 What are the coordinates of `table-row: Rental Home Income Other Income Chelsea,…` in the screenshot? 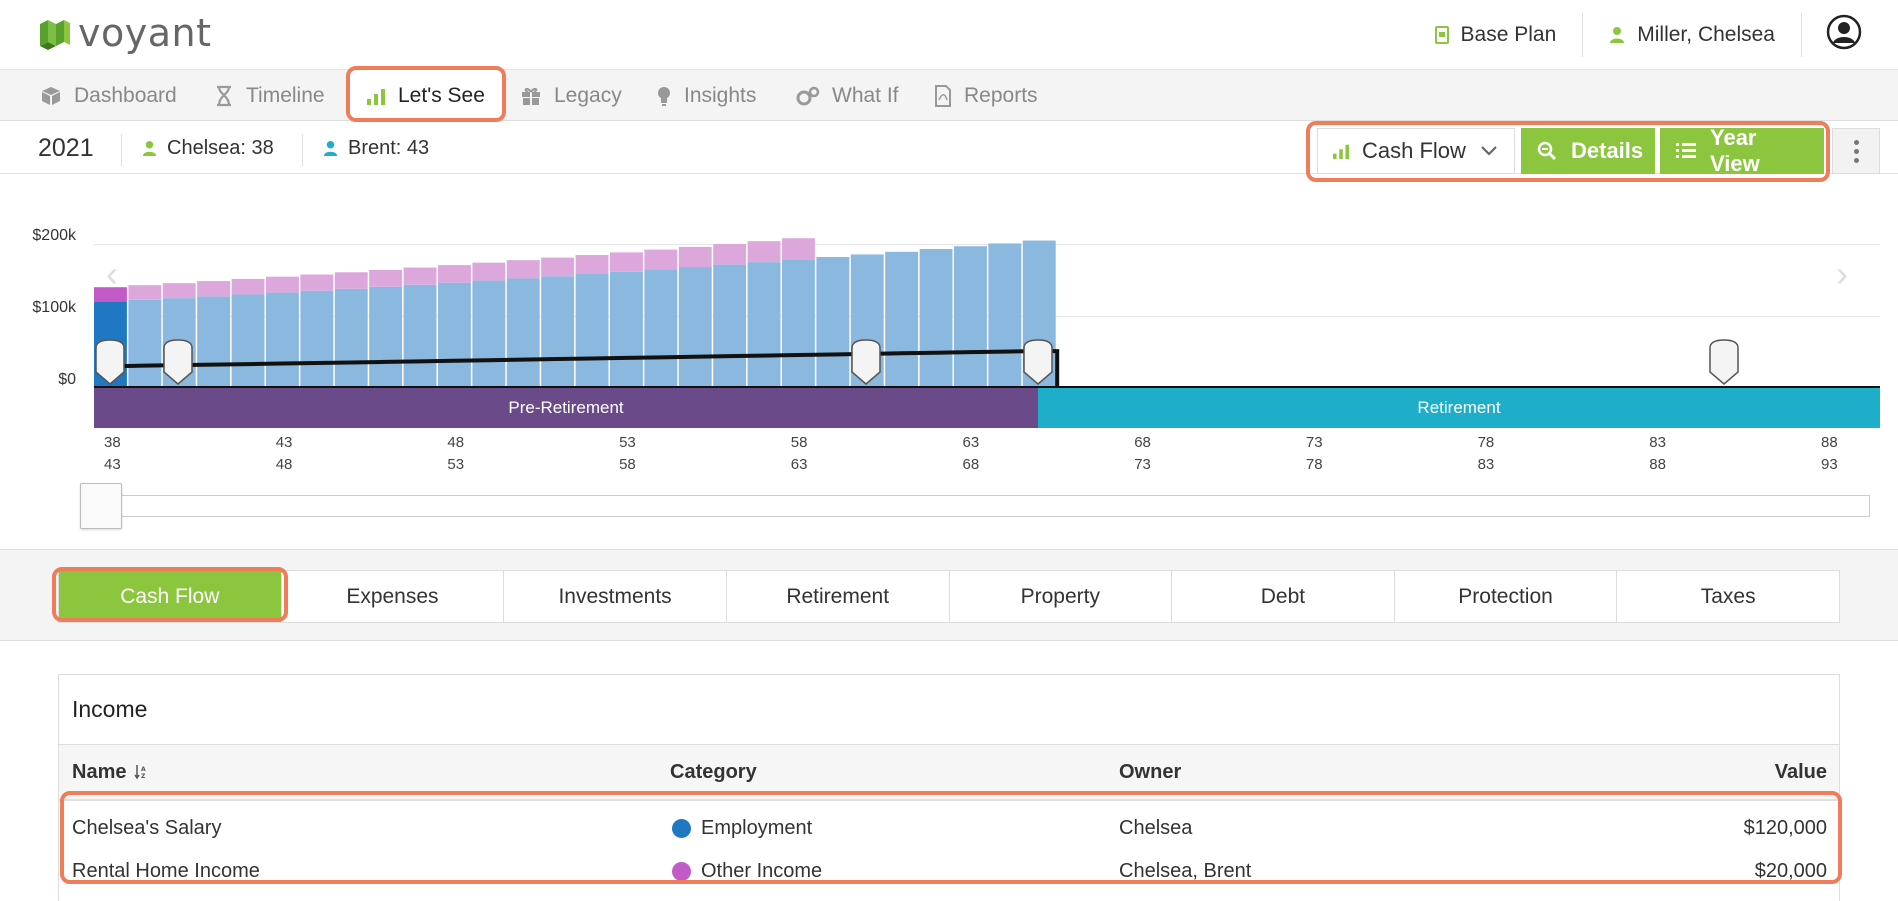 It's located at (949, 871).